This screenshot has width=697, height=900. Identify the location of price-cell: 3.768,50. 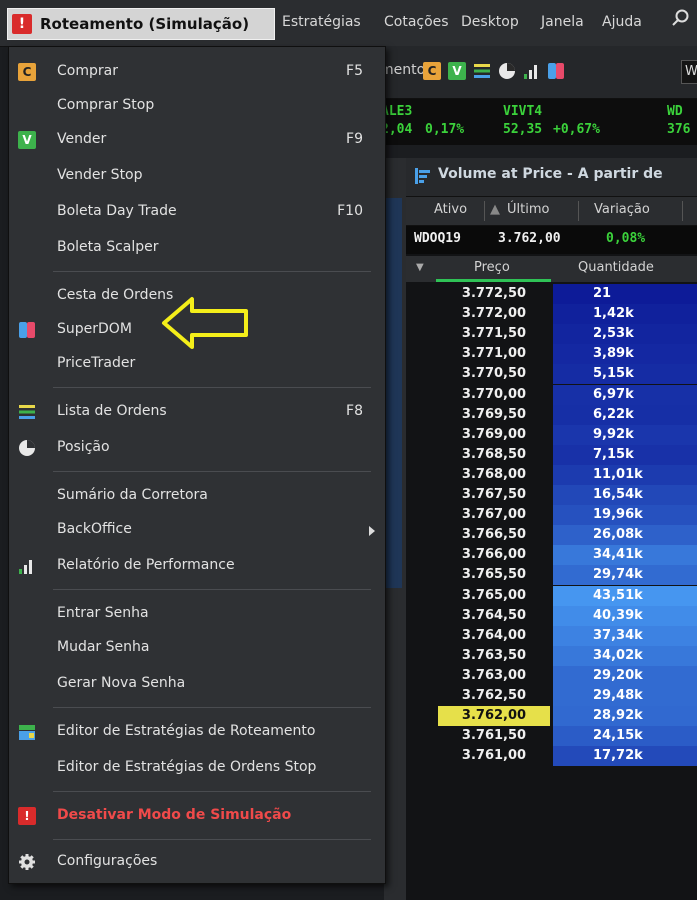
(494, 454).